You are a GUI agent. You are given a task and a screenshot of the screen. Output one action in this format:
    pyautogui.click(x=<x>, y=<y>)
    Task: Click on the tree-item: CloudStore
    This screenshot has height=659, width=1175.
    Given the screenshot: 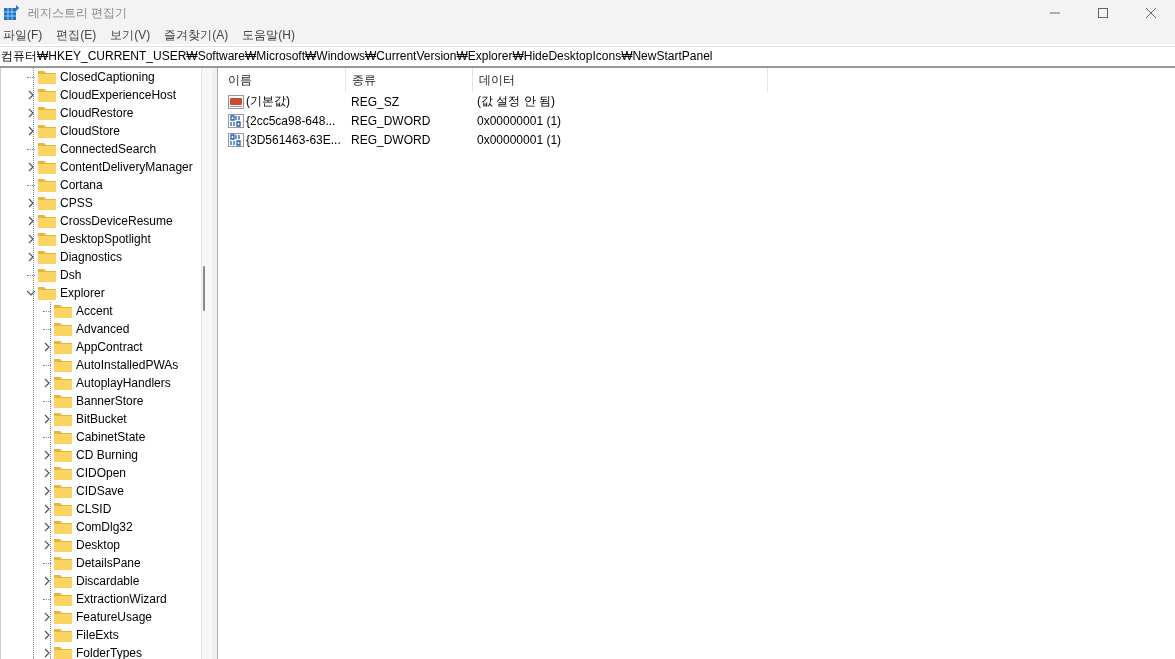 What is the action you would take?
    pyautogui.click(x=101, y=131)
    